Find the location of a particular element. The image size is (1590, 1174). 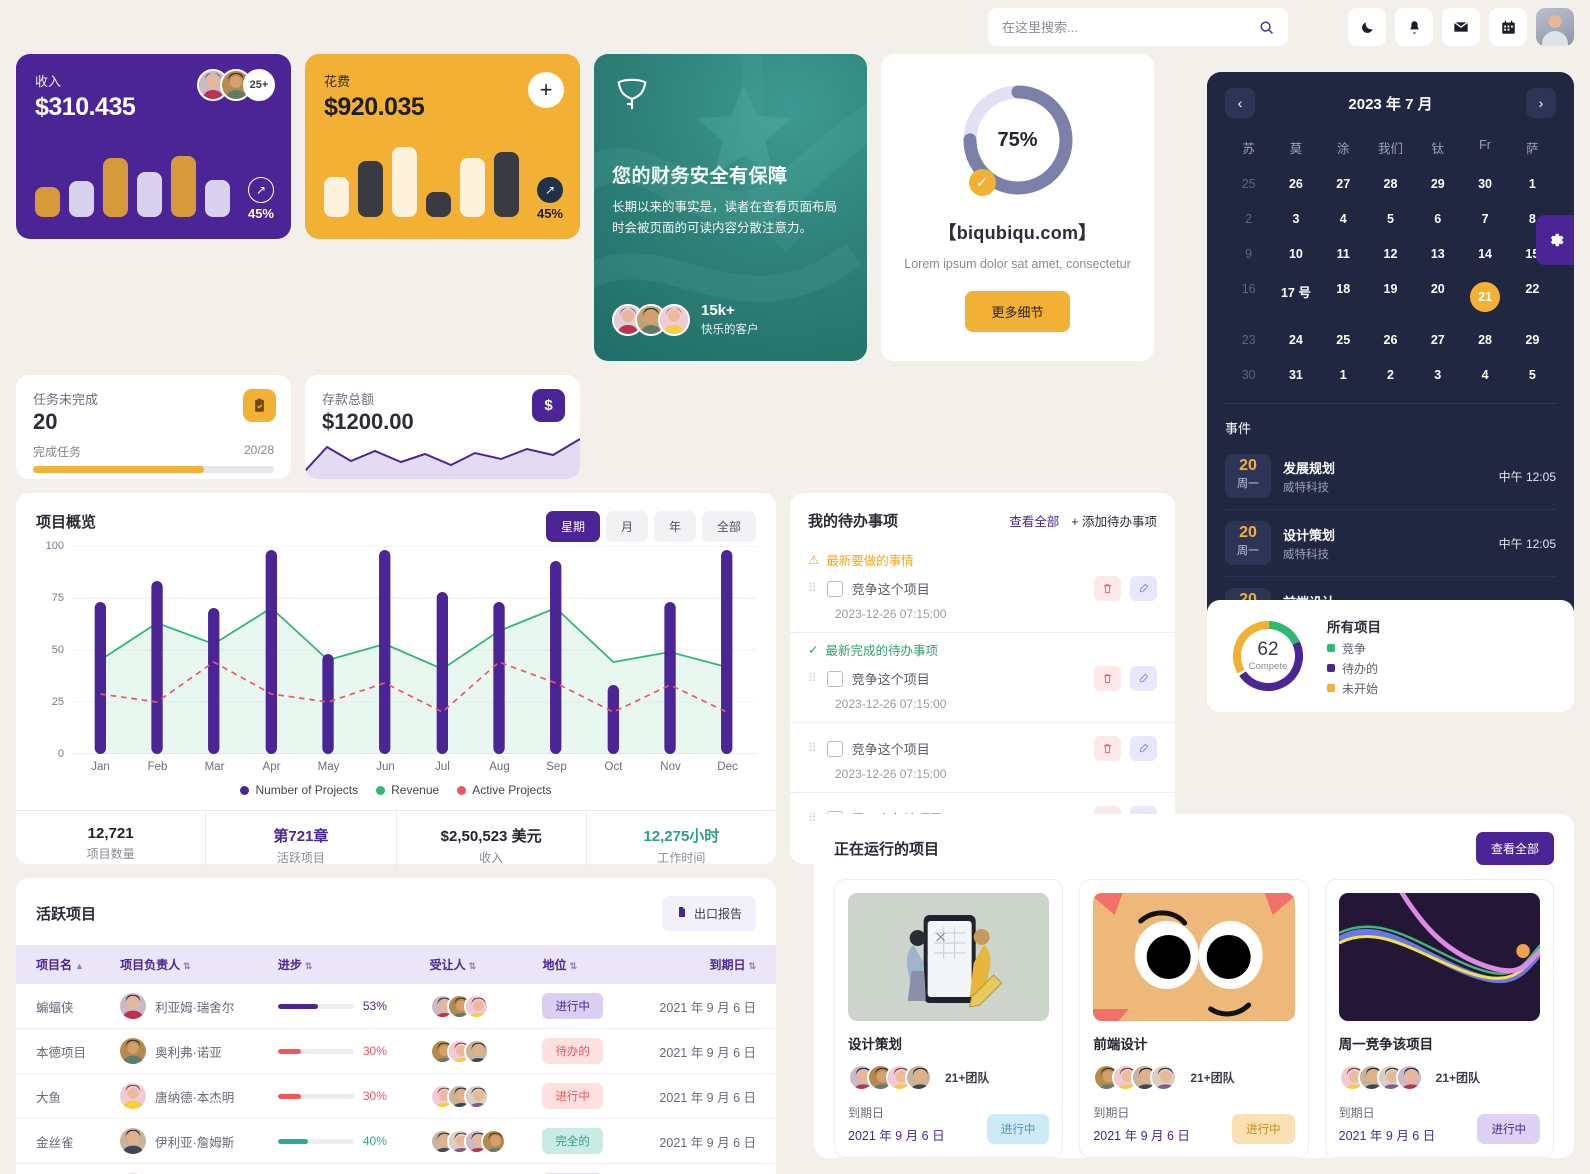

revenue-avatar-group: 25+ is located at coordinates (236, 85).